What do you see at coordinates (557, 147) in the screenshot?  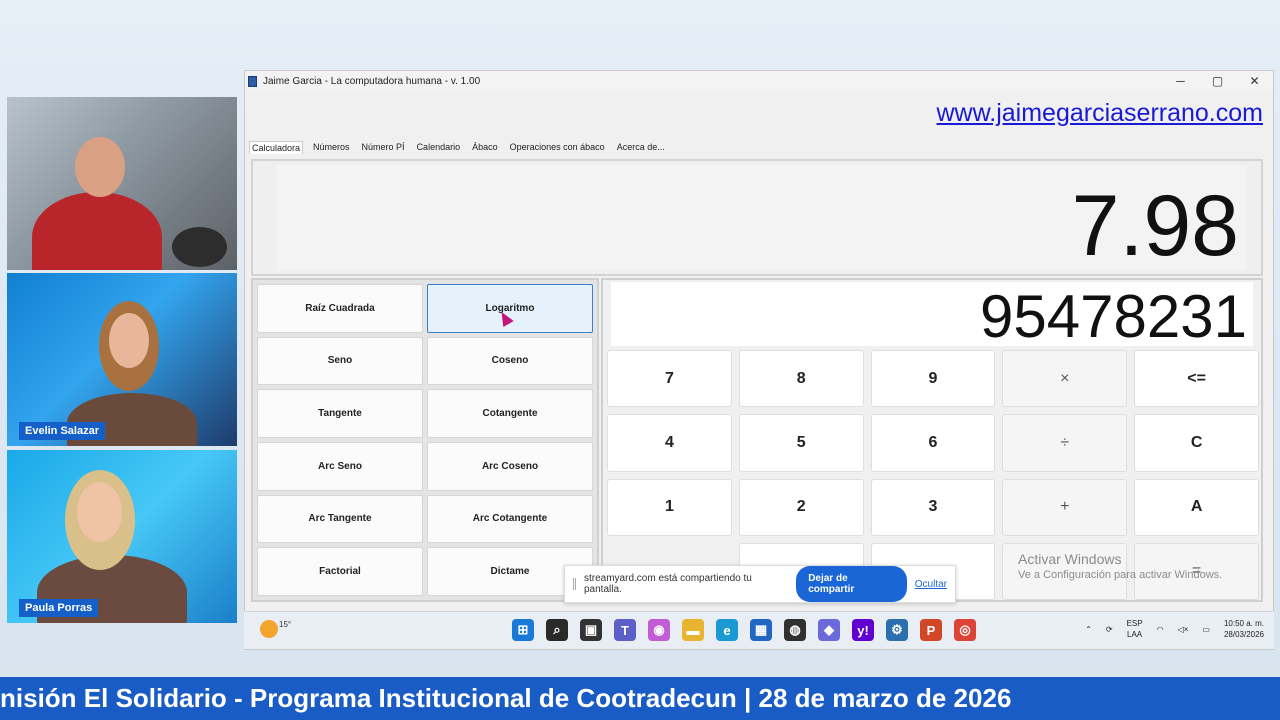 I see `tab-operaciones-abaco: Operaciones con ábaco` at bounding box center [557, 147].